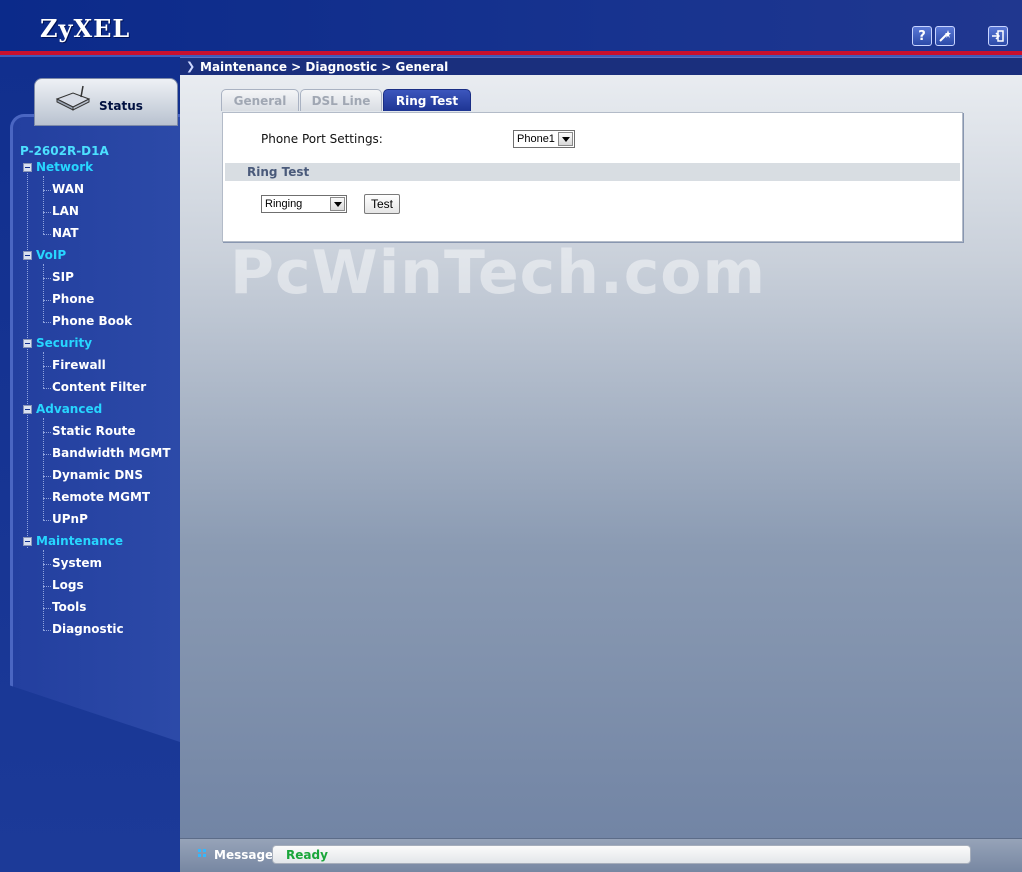 The height and width of the screenshot is (872, 1022). What do you see at coordinates (304, 204) in the screenshot?
I see `ring-mode-select: Ringing` at bounding box center [304, 204].